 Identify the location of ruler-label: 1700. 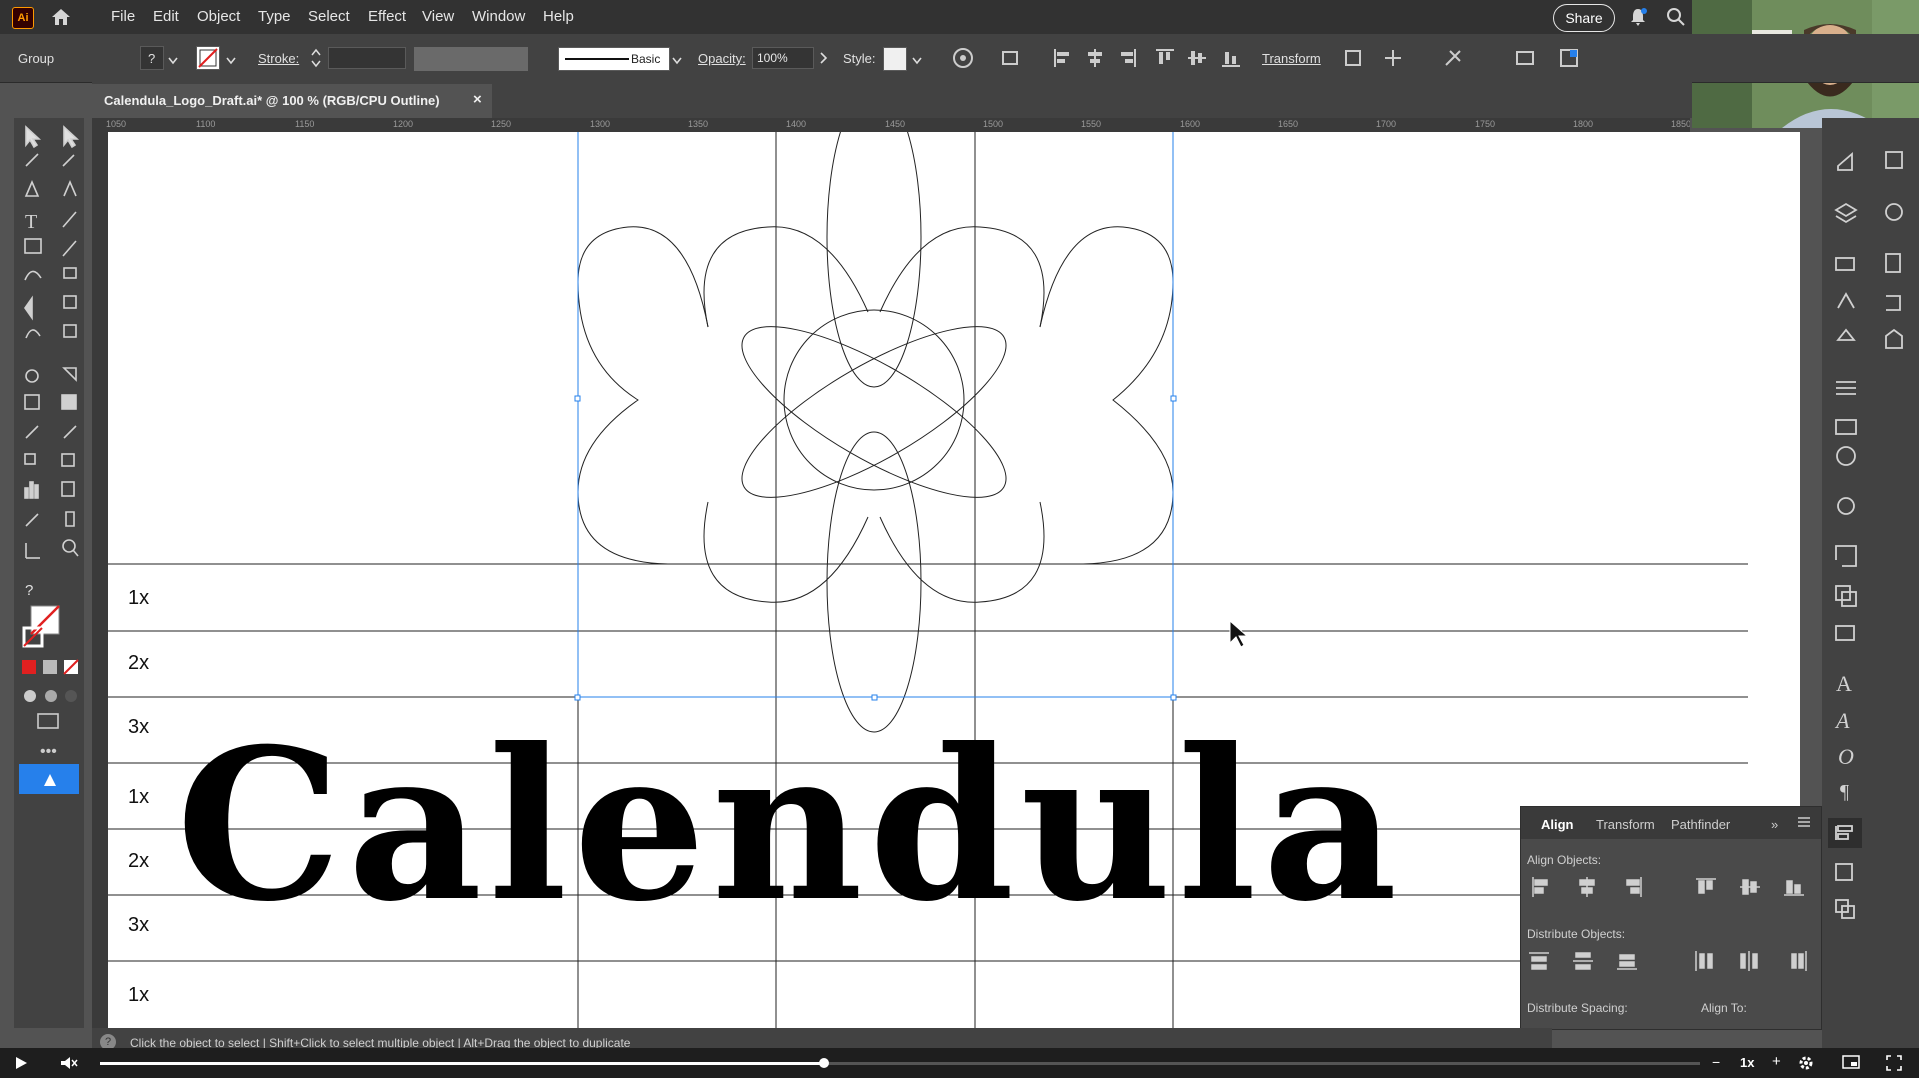
(1386, 124).